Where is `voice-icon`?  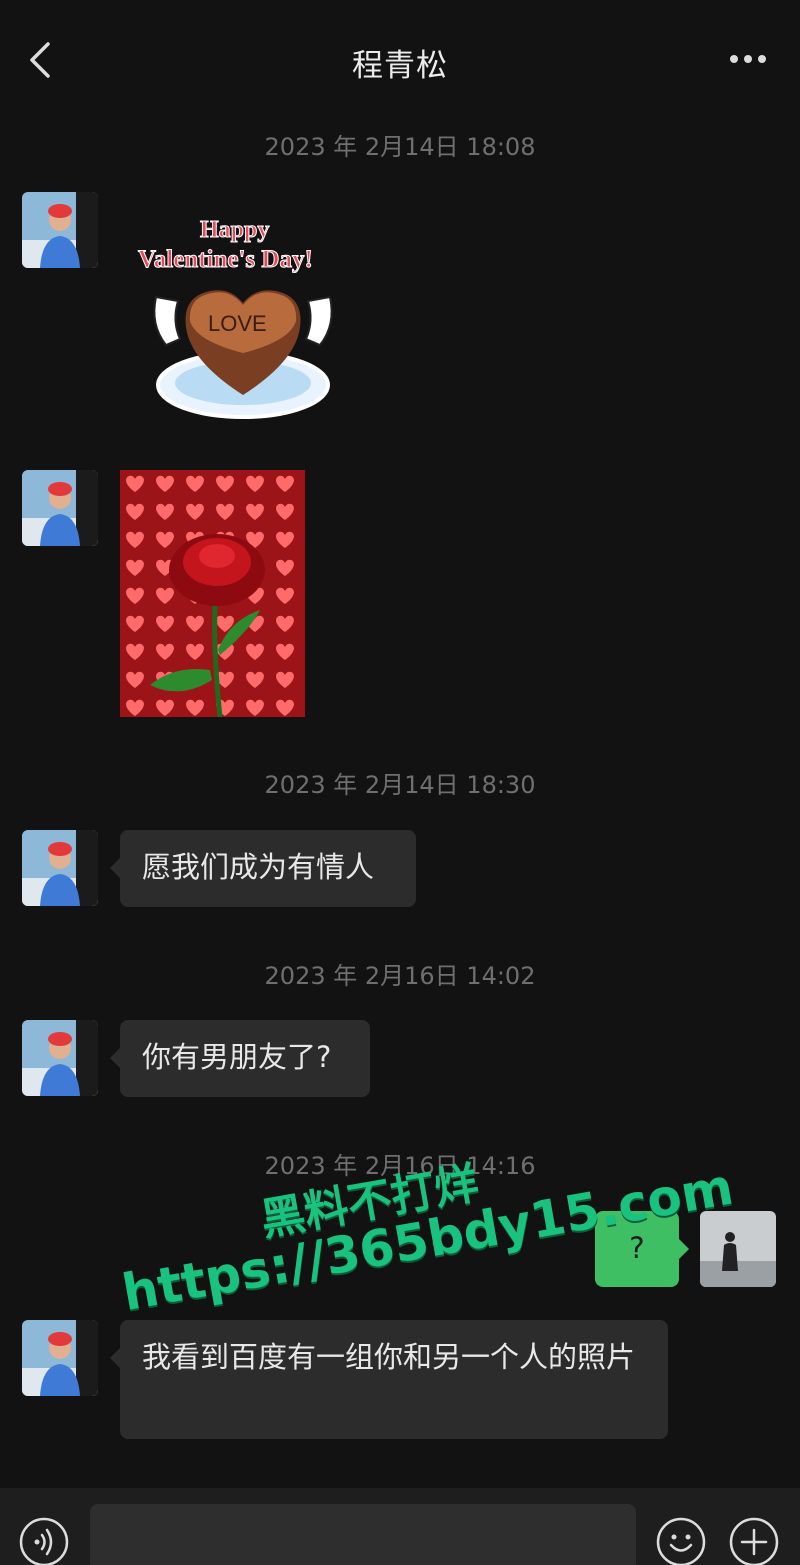
voice-icon is located at coordinates (44, 1541).